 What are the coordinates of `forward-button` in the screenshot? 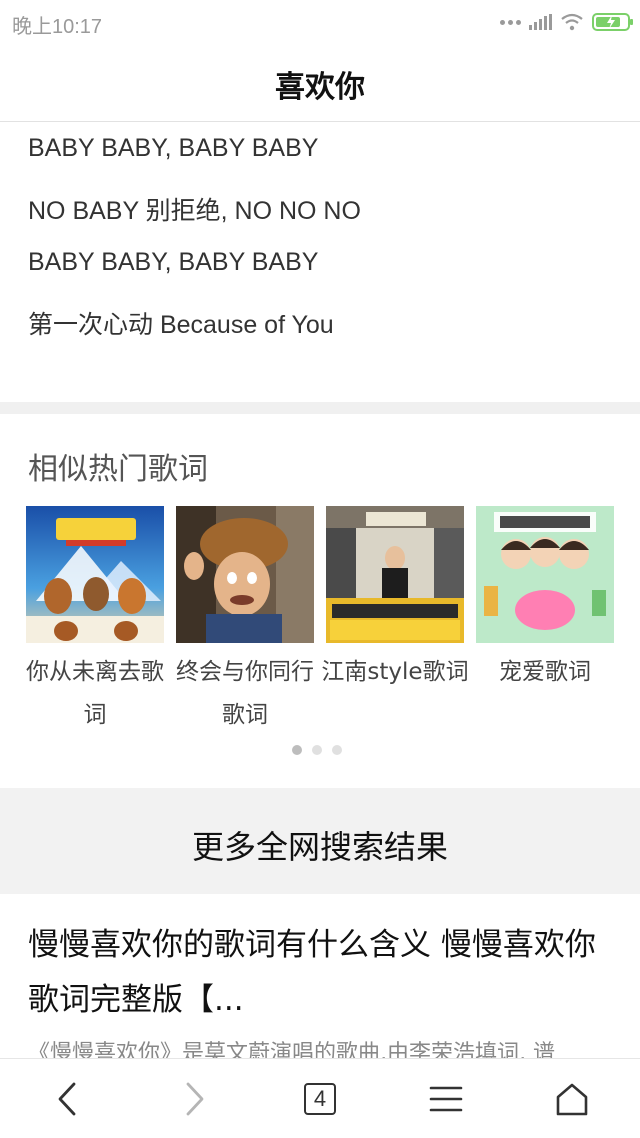 It's located at (194, 1099).